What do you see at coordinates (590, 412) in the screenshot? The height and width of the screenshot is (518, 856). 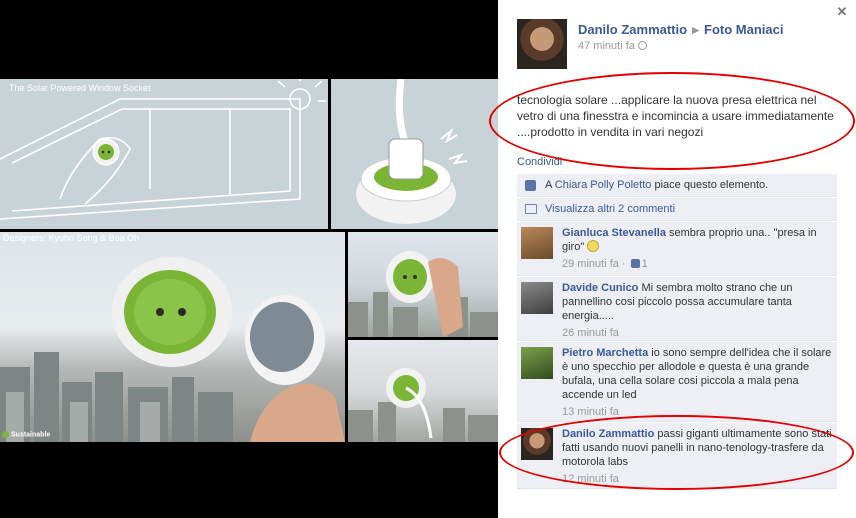 I see `comment-time: 13 minuti fa` at bounding box center [590, 412].